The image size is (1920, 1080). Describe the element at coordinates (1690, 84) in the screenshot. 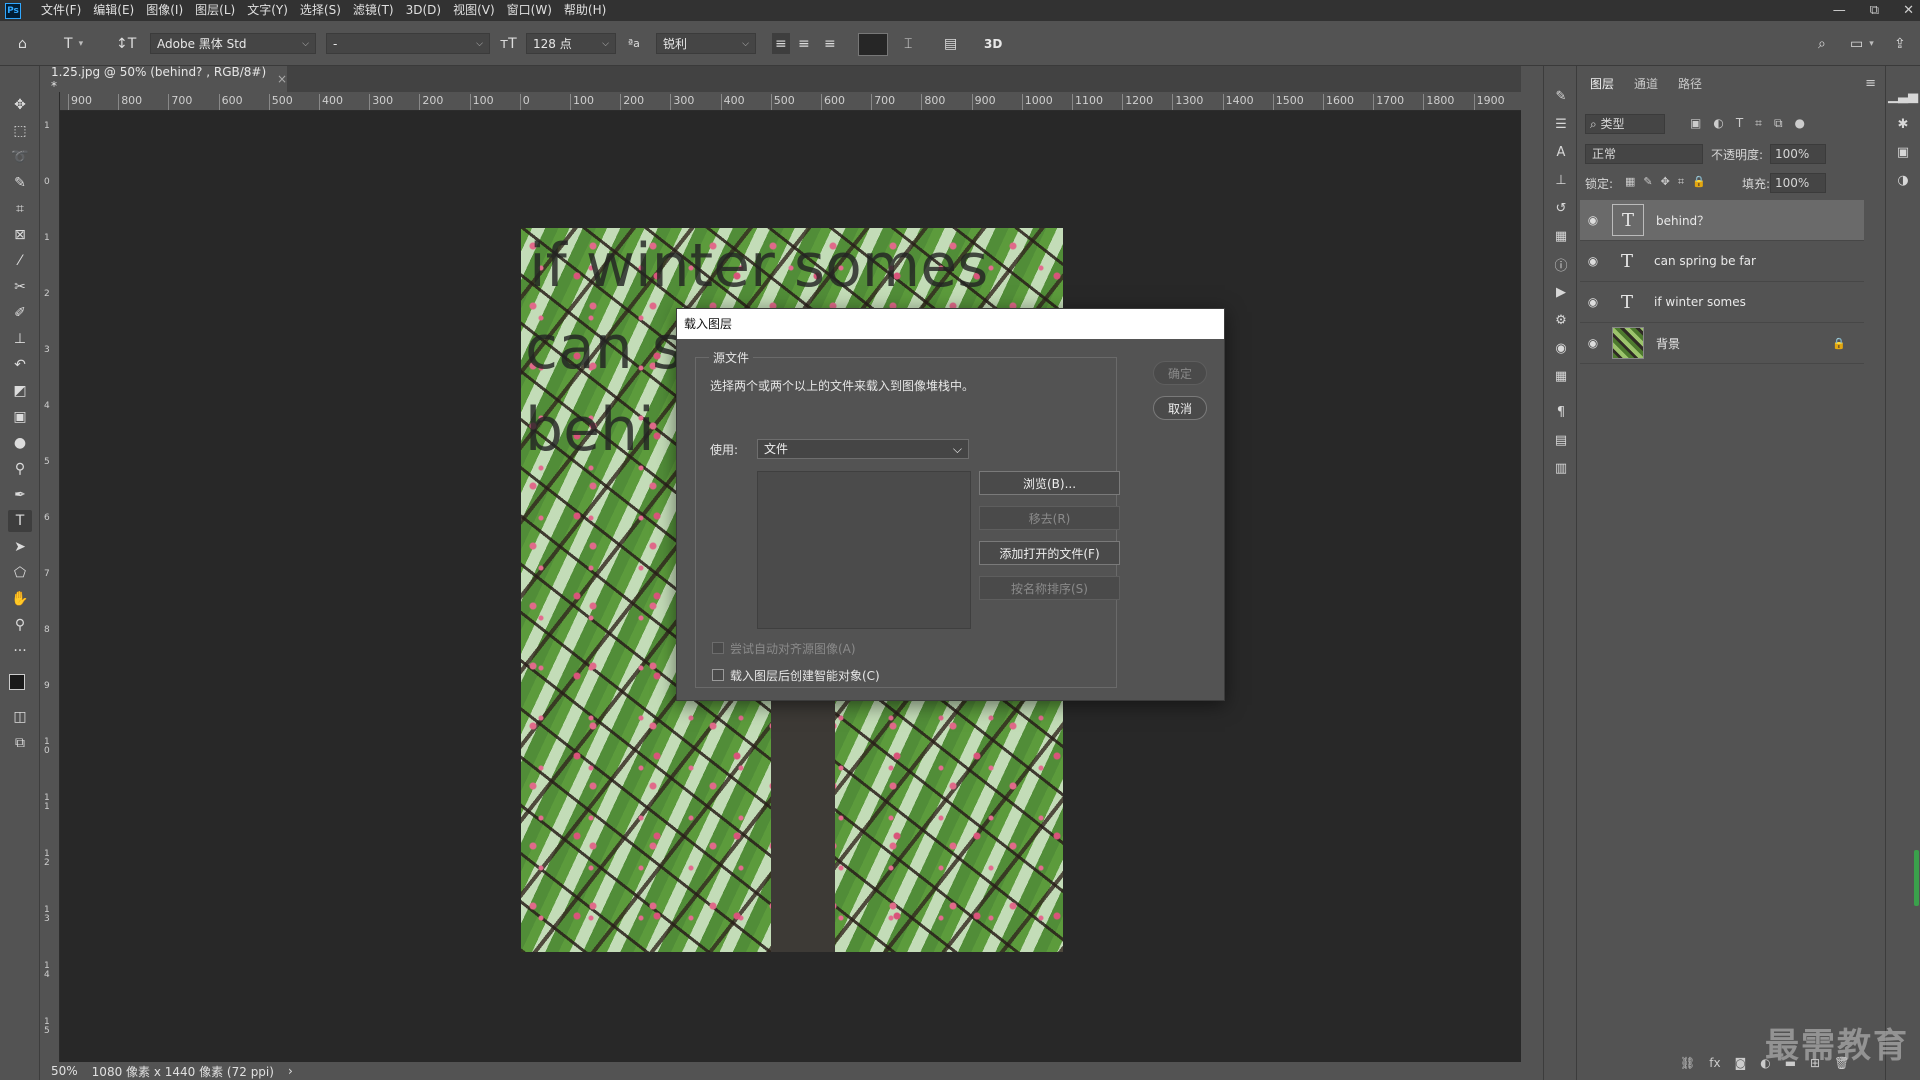

I see `tab-paths: 路径` at that location.